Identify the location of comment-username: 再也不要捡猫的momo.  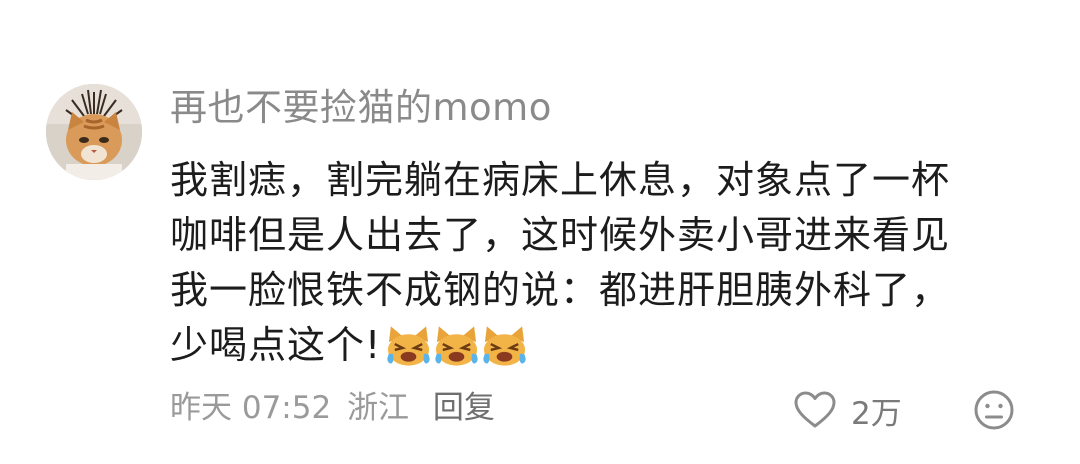
(361, 108).